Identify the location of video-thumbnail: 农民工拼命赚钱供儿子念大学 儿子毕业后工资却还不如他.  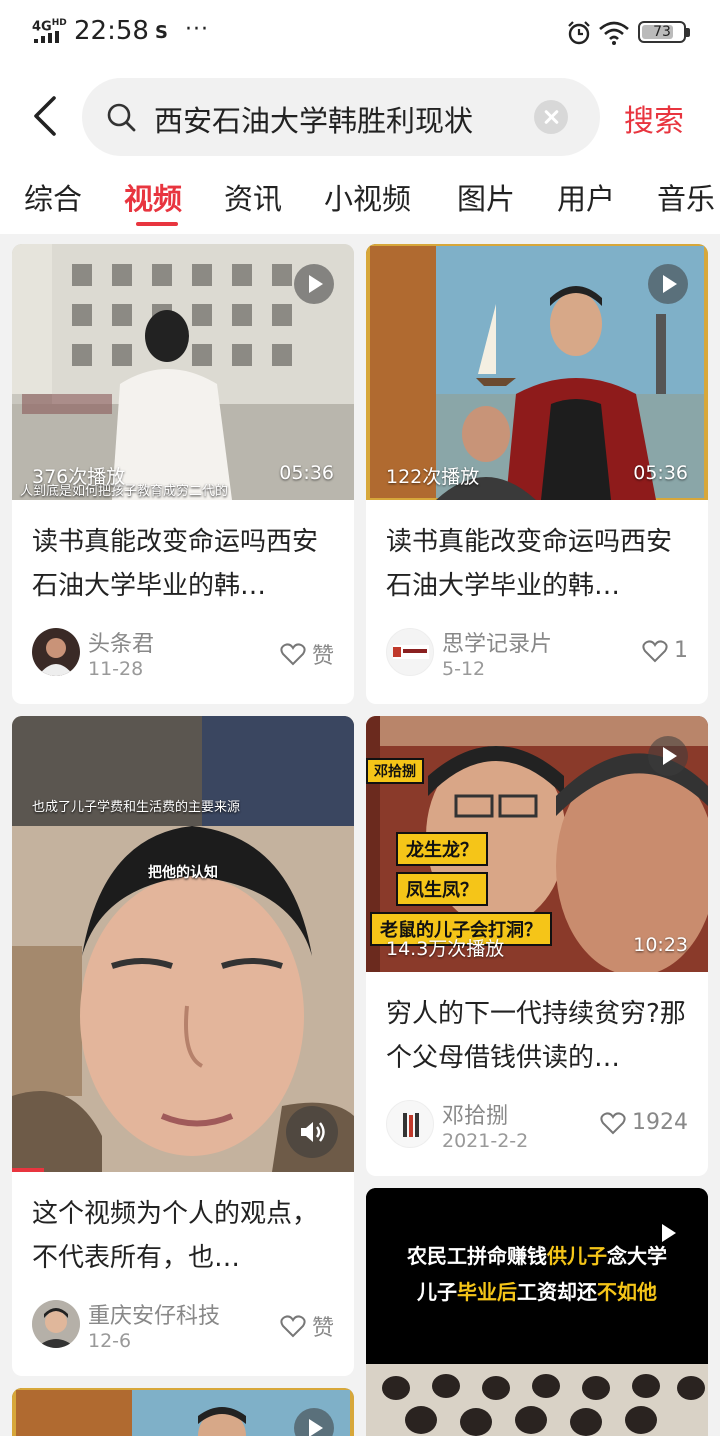
(537, 1312).